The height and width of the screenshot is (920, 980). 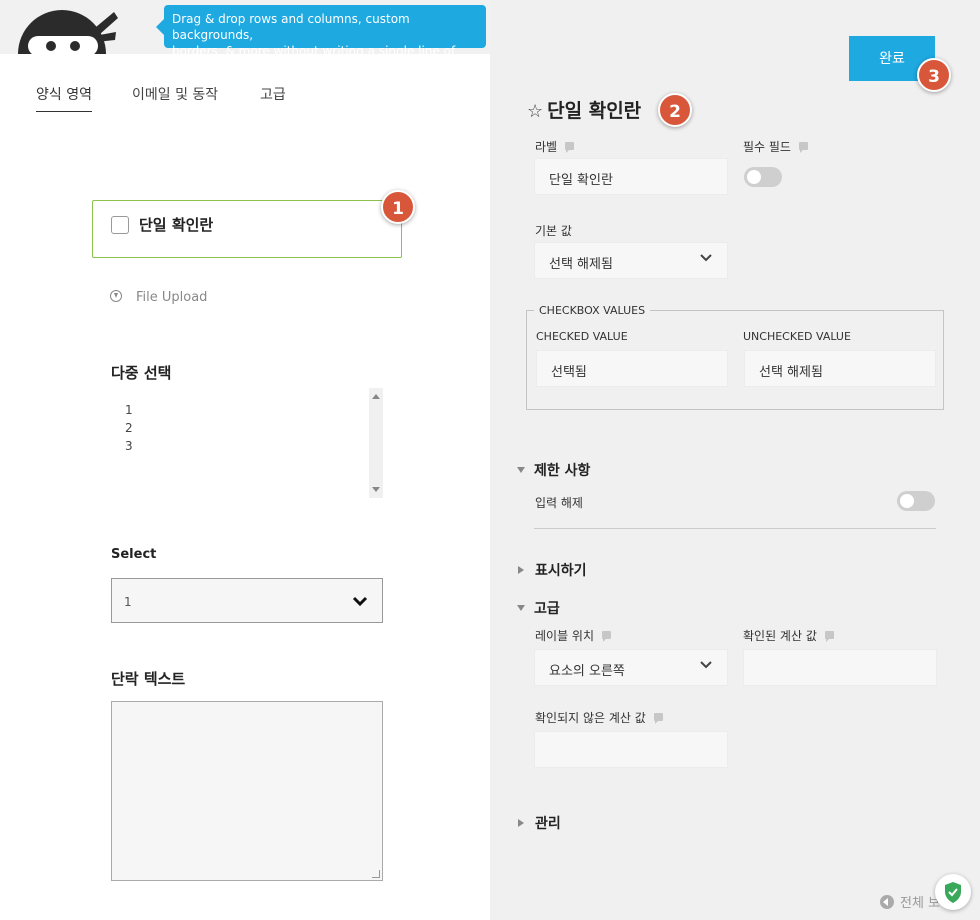 What do you see at coordinates (64, 98) in the screenshot?
I see `tab-form-fields: 양식 영역` at bounding box center [64, 98].